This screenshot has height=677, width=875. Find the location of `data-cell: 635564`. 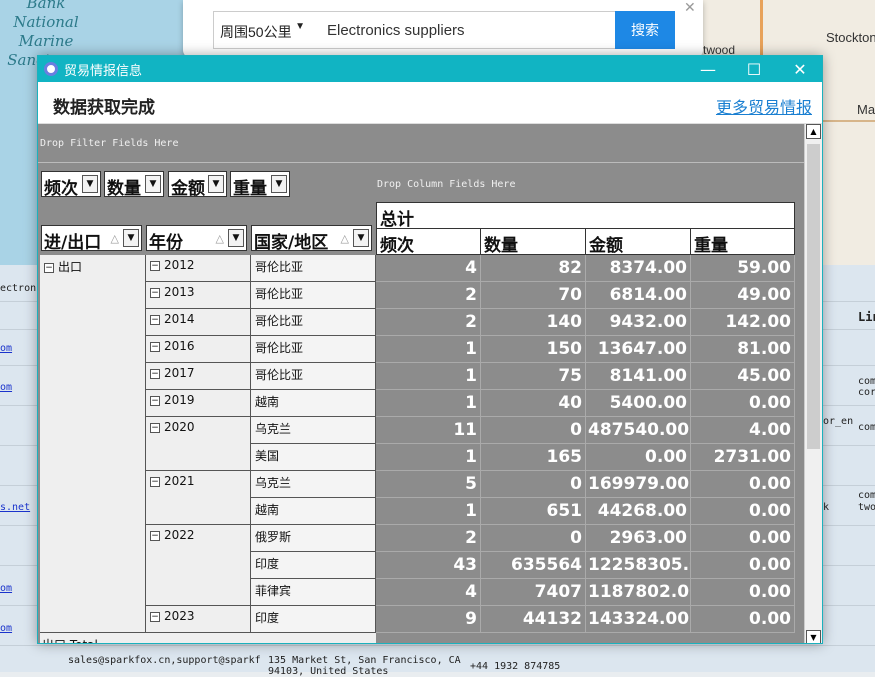

data-cell: 635564 is located at coordinates (533, 565).